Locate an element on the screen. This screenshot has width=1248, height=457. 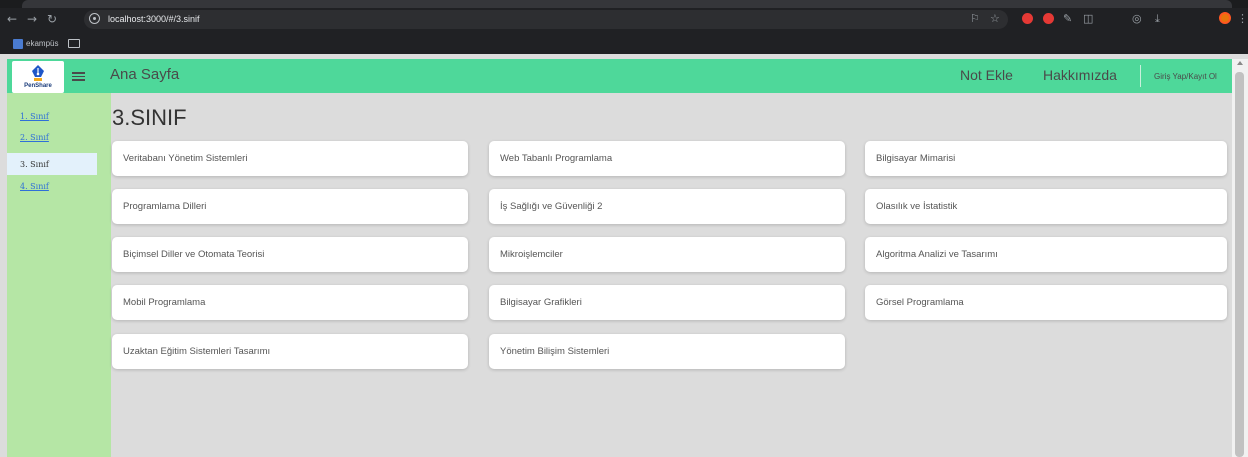
course-card: Olasılık ve İstatistik is located at coordinates (1046, 206).